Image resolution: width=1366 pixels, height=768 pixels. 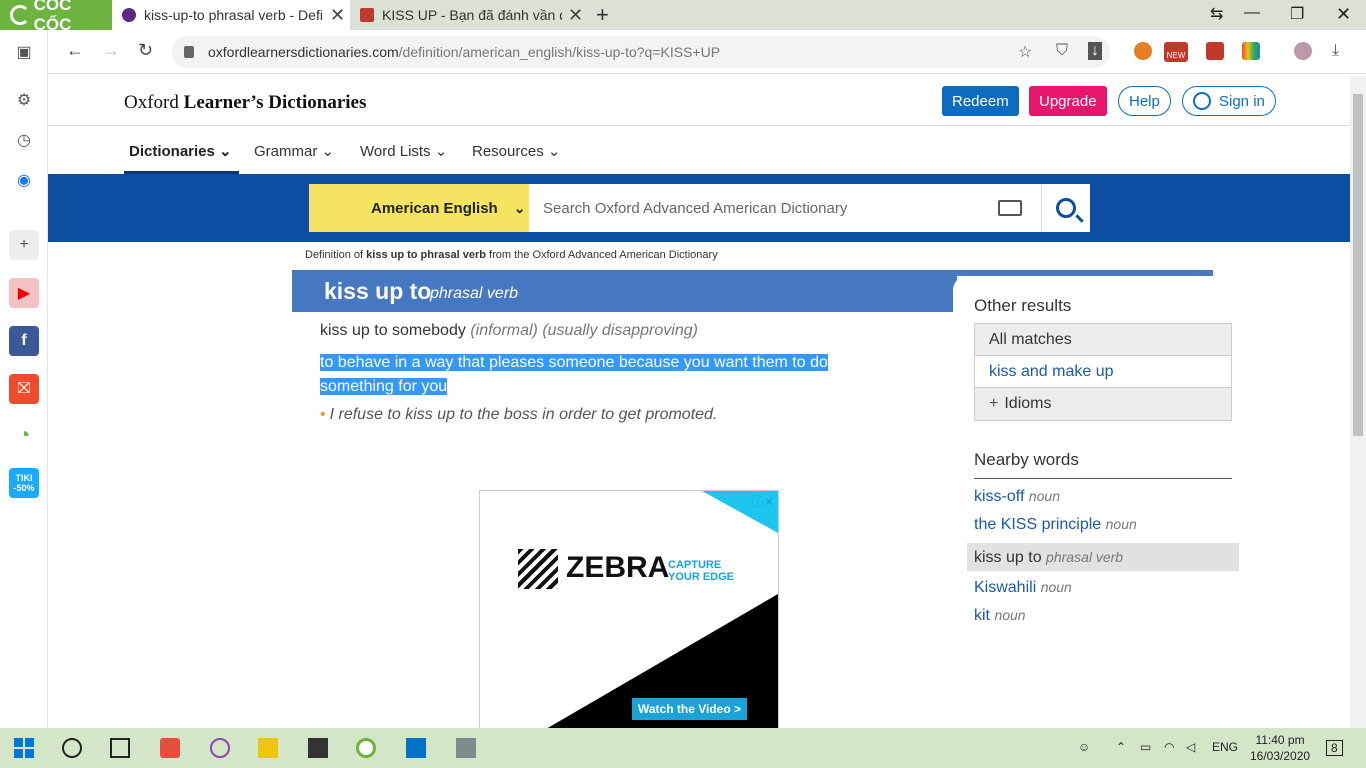 What do you see at coordinates (1280, 756) in the screenshot?
I see `clock-date: 16/03/2020` at bounding box center [1280, 756].